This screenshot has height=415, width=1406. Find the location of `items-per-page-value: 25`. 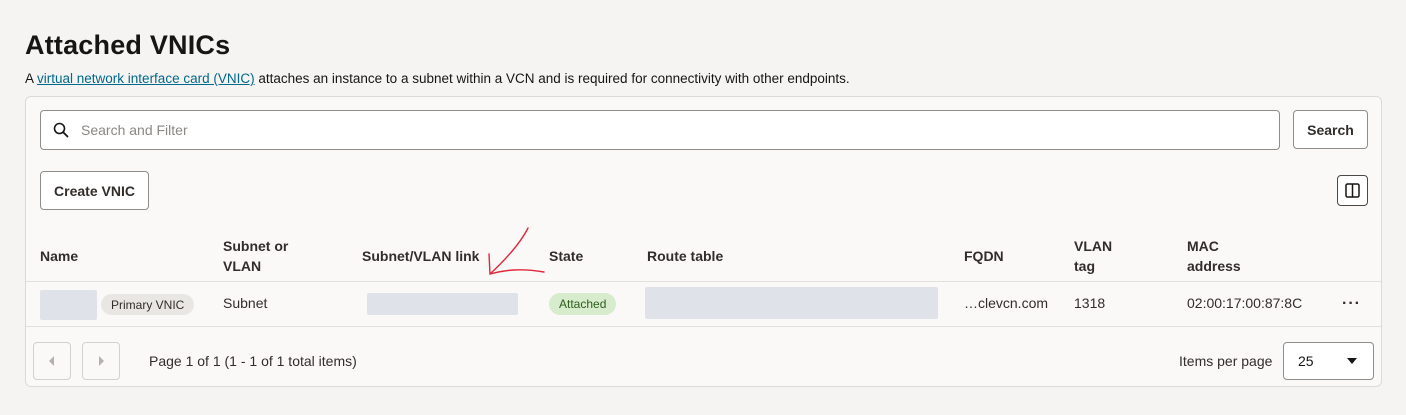

items-per-page-value: 25 is located at coordinates (1306, 361).